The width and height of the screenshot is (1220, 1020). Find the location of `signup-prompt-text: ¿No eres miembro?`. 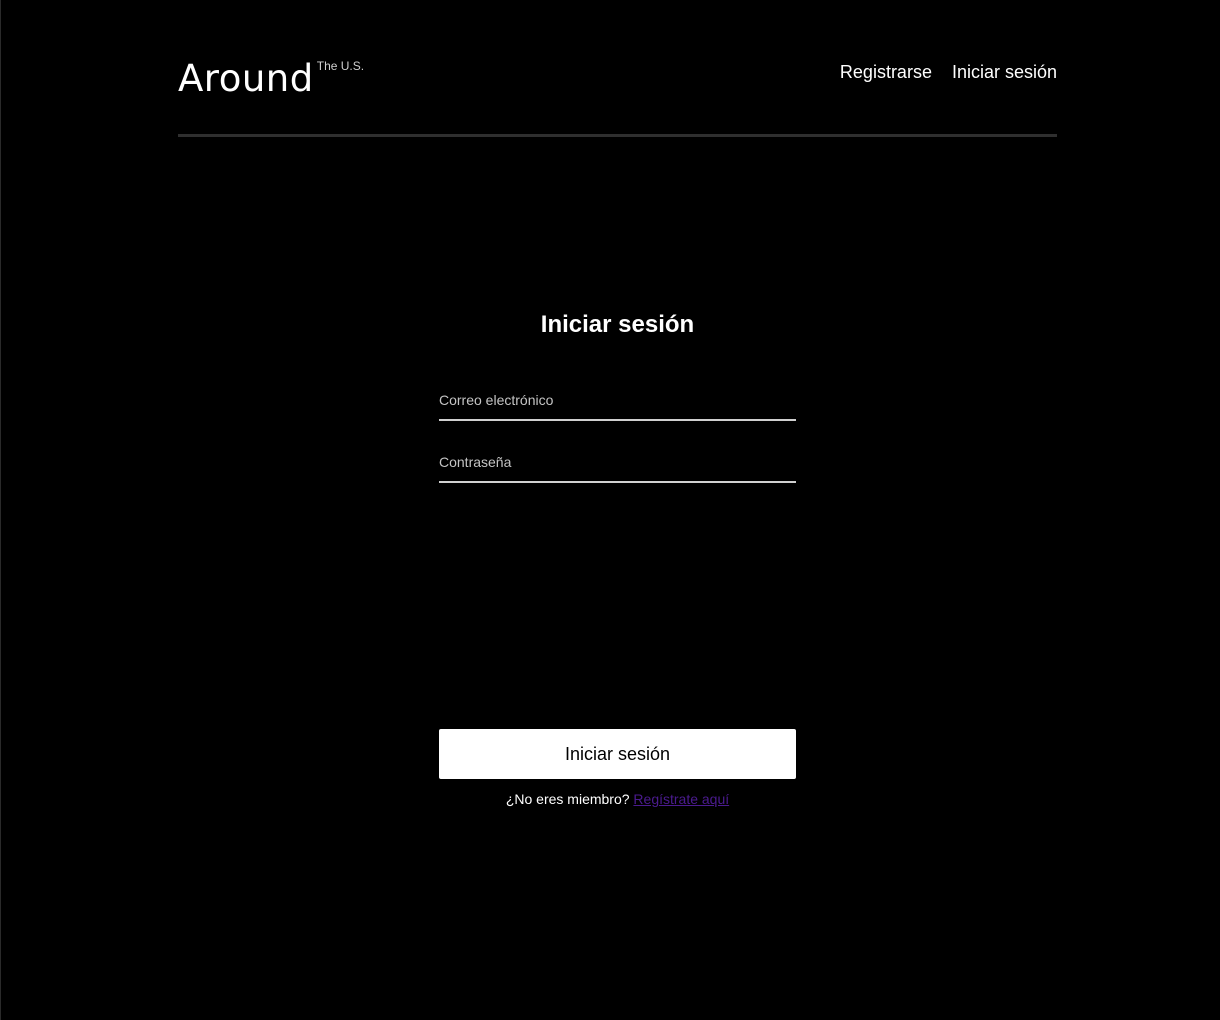

signup-prompt-text: ¿No eres miembro? is located at coordinates (567, 799).